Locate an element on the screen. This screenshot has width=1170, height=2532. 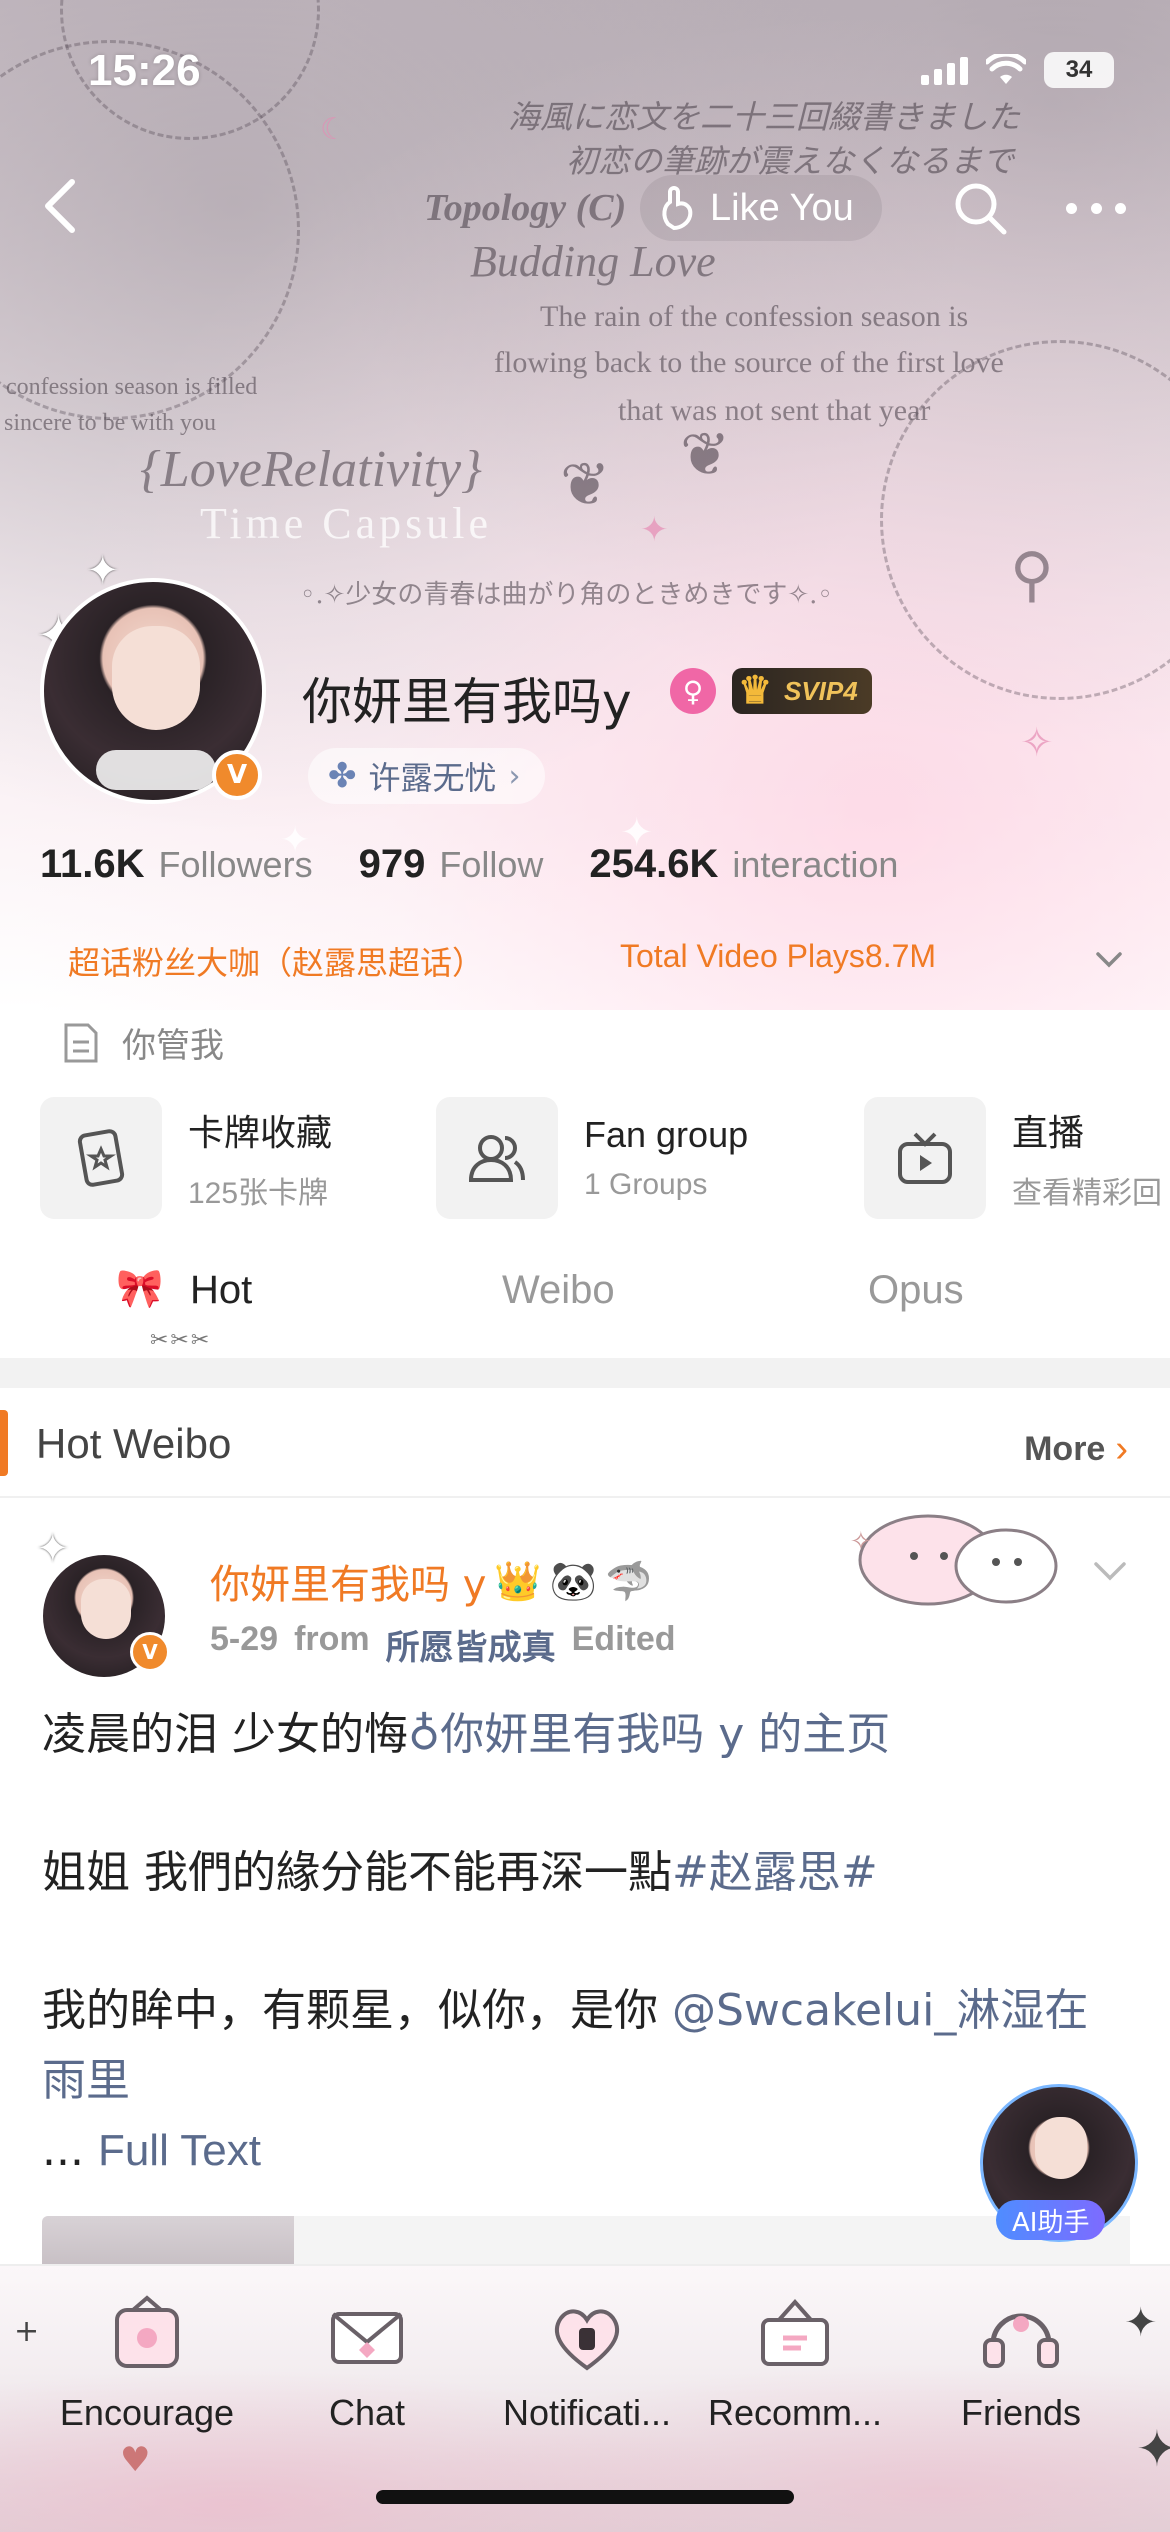
feature-card-collection: 卡牌收藏 125张卡牌 is located at coordinates (186, 1158).